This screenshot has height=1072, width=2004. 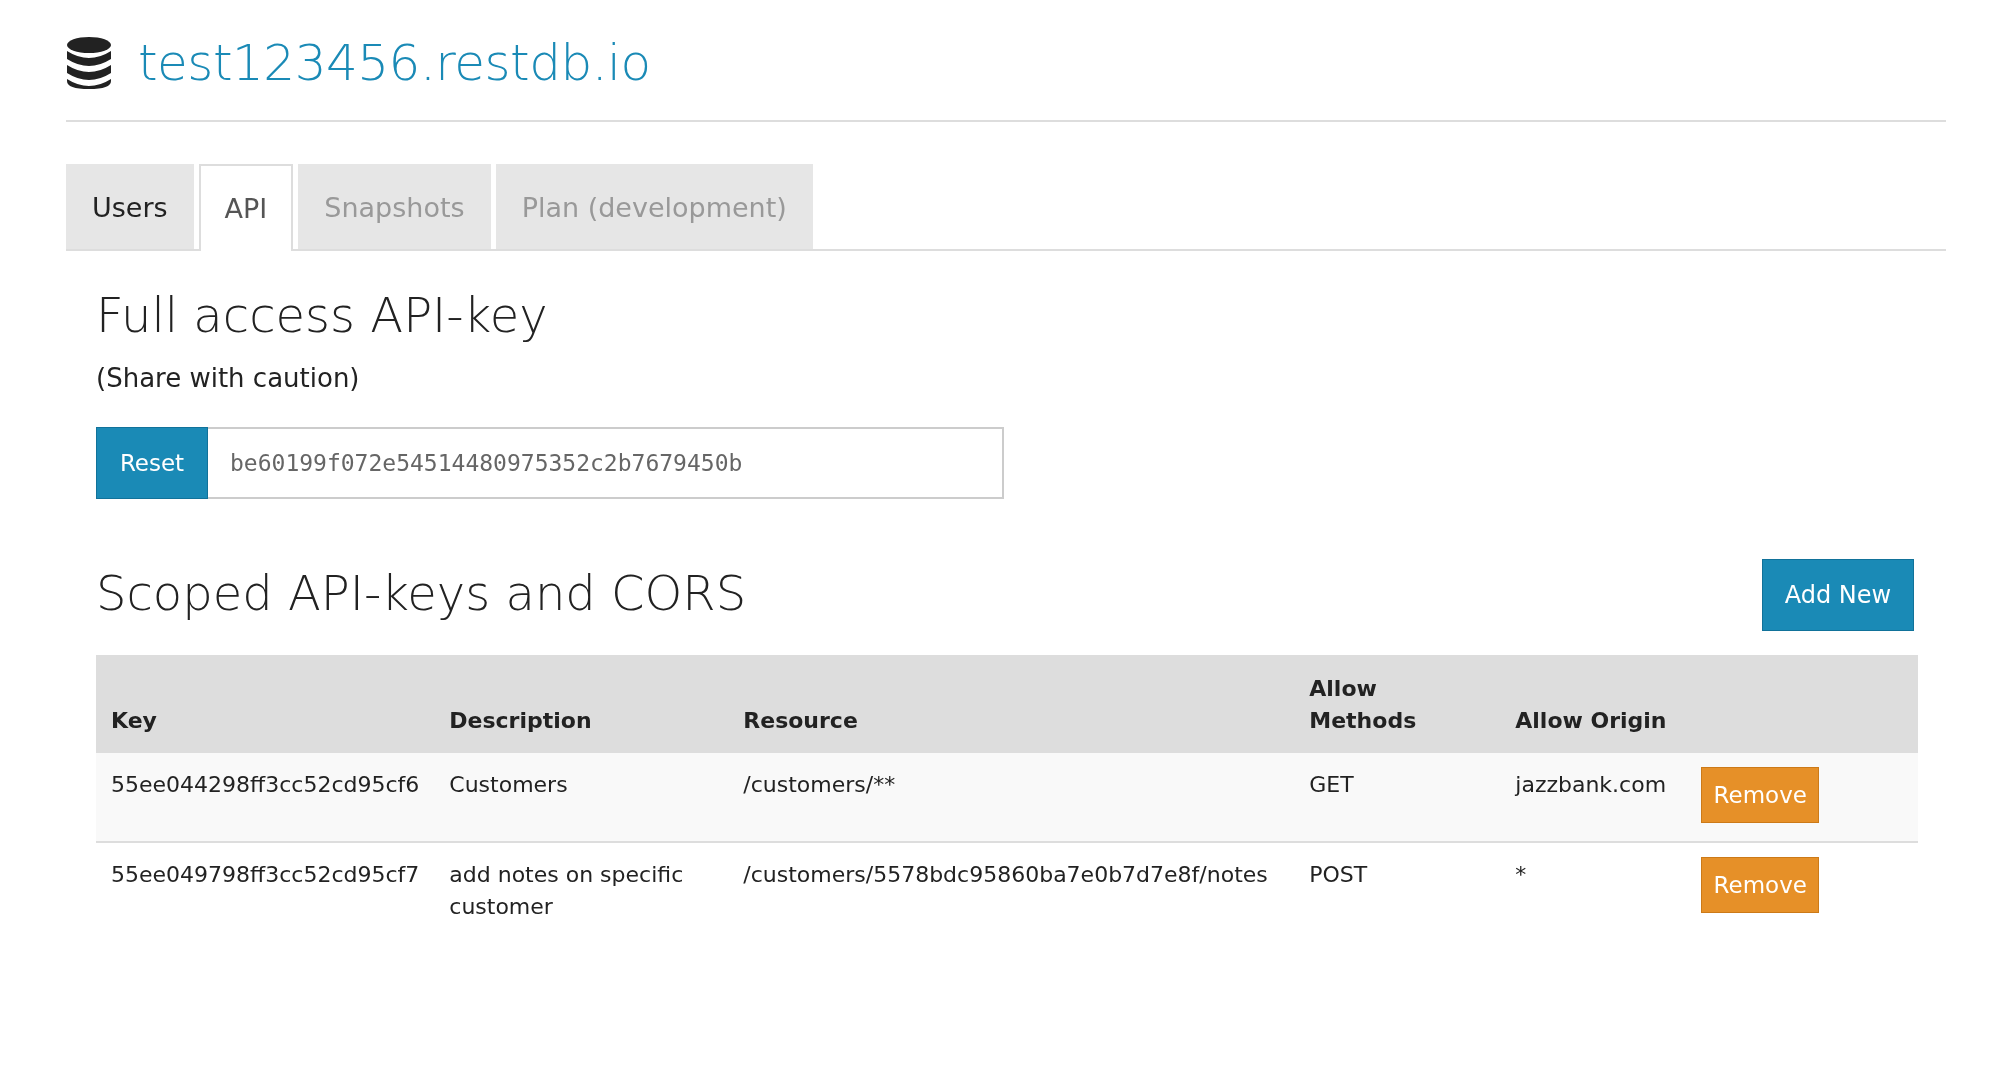 What do you see at coordinates (265, 890) in the screenshot?
I see `table-cell: 55ee049798ff3cc52cd95cf7` at bounding box center [265, 890].